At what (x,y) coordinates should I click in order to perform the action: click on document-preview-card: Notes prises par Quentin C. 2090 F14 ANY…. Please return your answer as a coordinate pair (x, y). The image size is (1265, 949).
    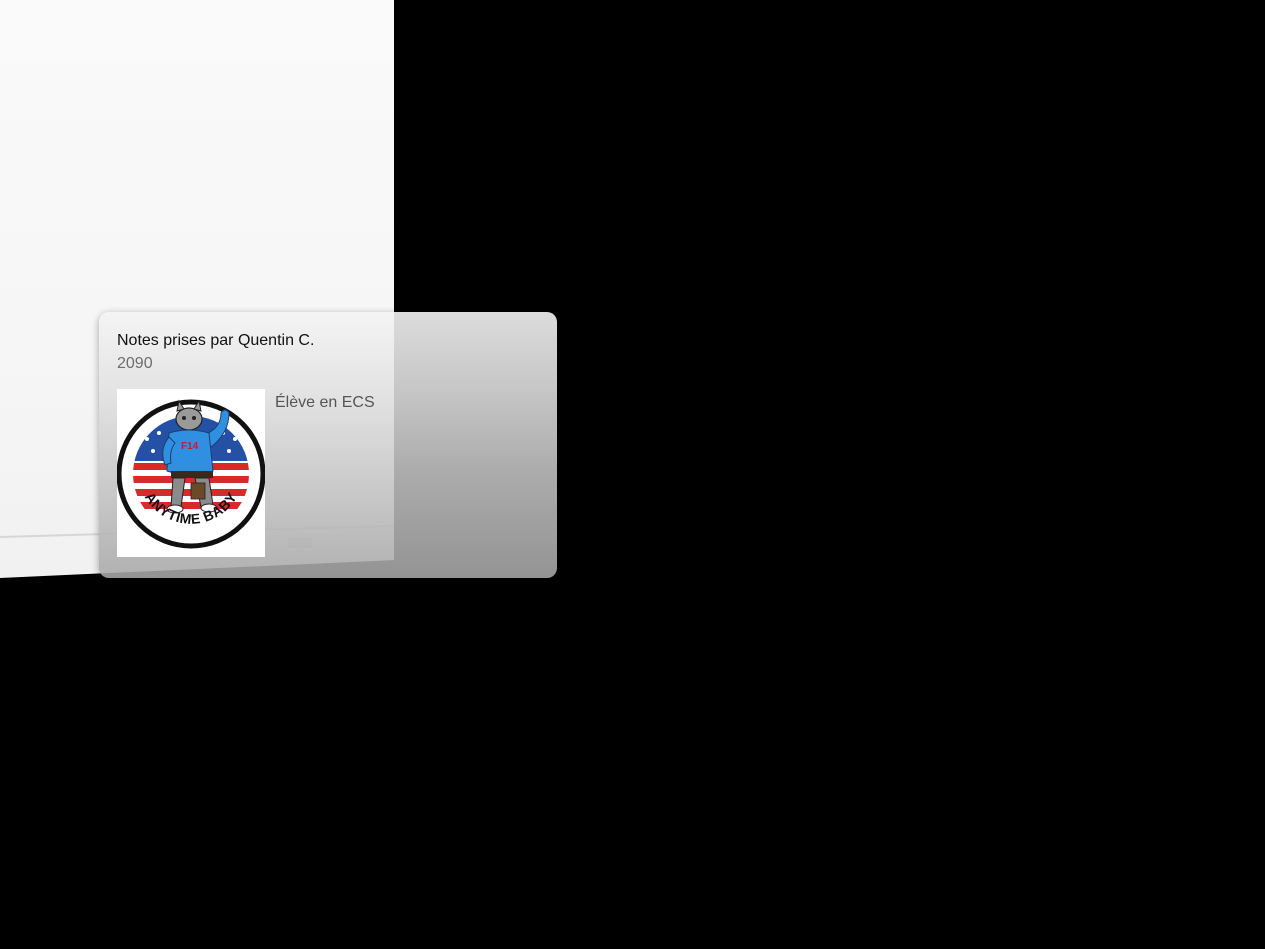
    Looking at the image, I should click on (328, 445).